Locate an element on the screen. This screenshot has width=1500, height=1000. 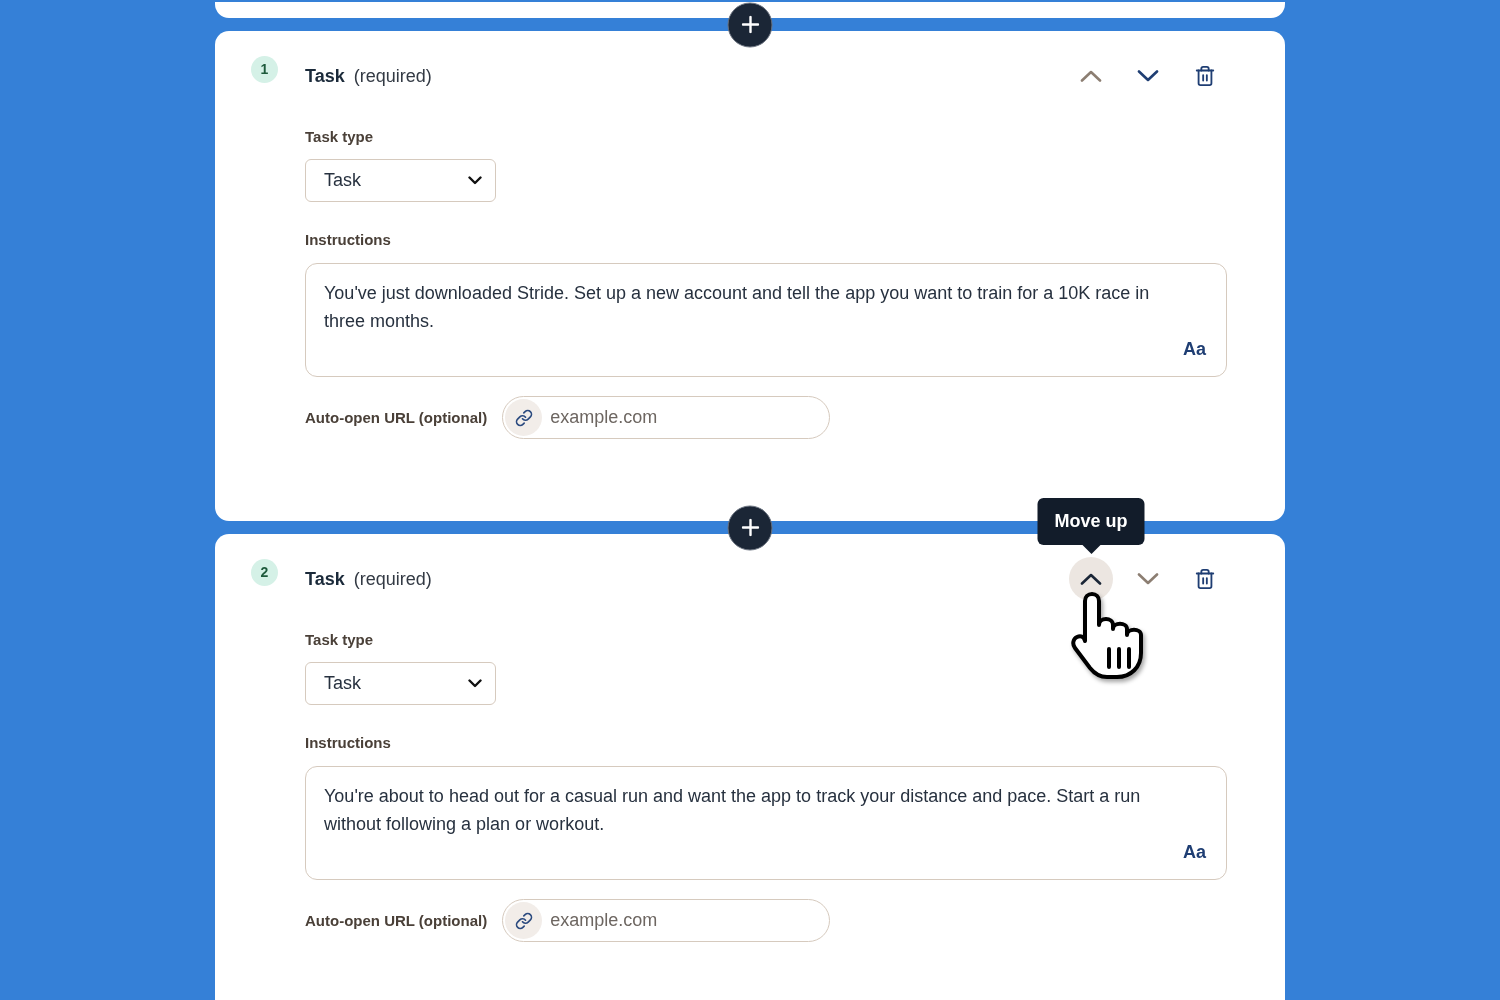
instructions-field: You've just downloaded Stride. Set up a new account and tell the app you want to train for a 10K race in three months. Aa is located at coordinates (766, 320).